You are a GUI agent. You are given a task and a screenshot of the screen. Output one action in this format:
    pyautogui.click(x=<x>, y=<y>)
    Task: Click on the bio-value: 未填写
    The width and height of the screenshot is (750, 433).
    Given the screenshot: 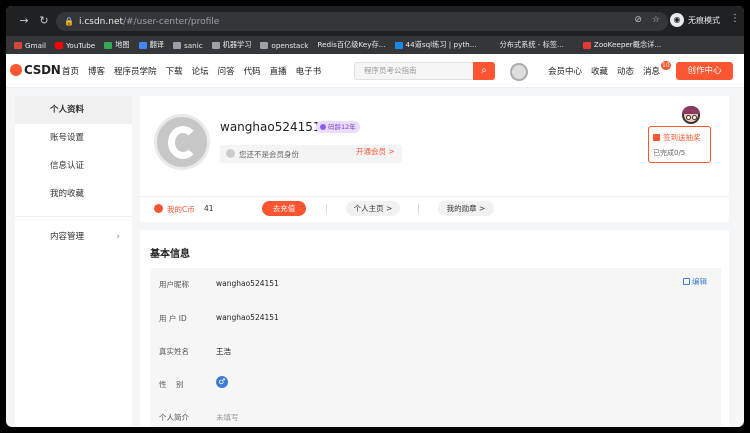 What is the action you would take?
    pyautogui.click(x=227, y=417)
    